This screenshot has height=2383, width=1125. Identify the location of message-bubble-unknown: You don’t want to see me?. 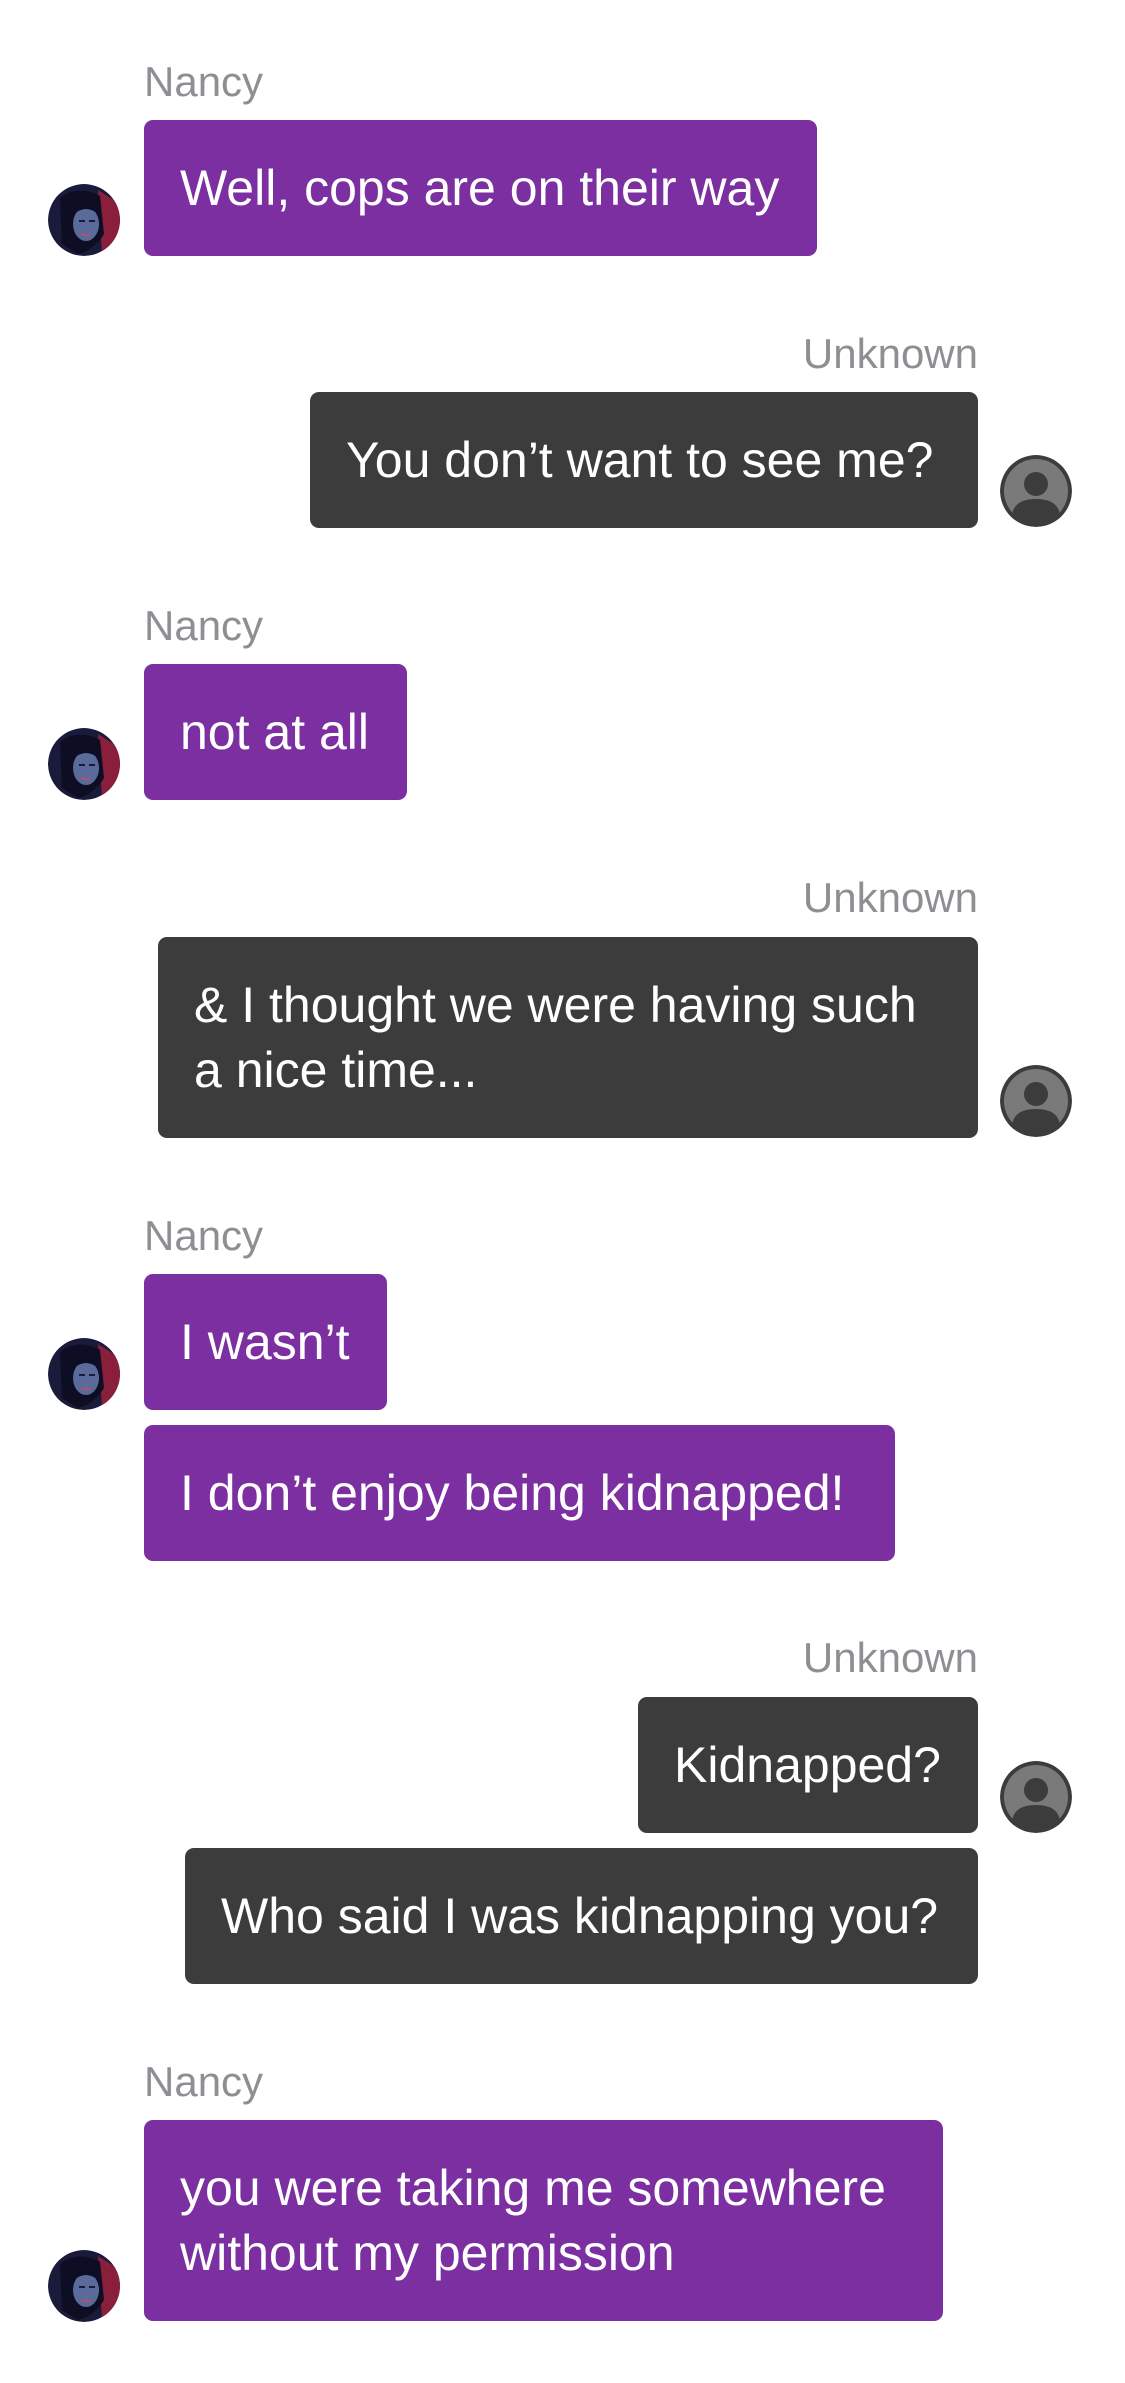
(644, 460).